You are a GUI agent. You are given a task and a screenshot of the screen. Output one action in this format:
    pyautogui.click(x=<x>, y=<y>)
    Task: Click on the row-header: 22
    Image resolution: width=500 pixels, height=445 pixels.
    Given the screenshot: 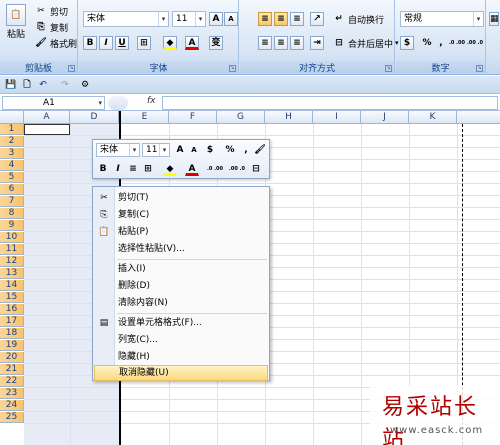 What is the action you would take?
    pyautogui.click(x=12, y=381)
    